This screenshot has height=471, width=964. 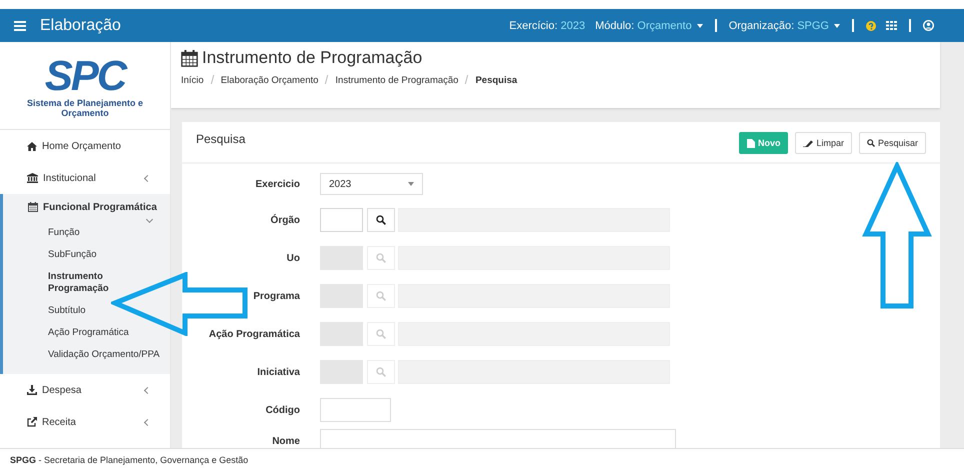 I want to click on sidebar-item: Despesa, so click(x=85, y=390).